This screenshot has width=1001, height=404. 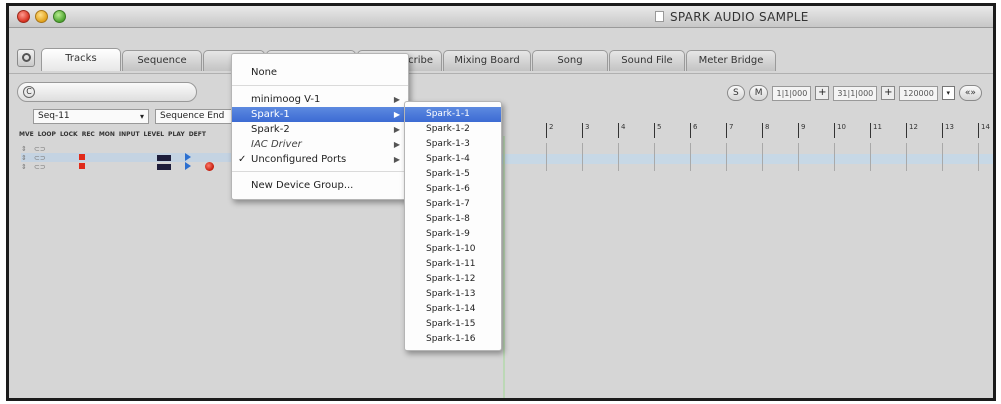 I want to click on menu-item-minimoog: minimoog V-1 ▶, so click(x=320, y=99).